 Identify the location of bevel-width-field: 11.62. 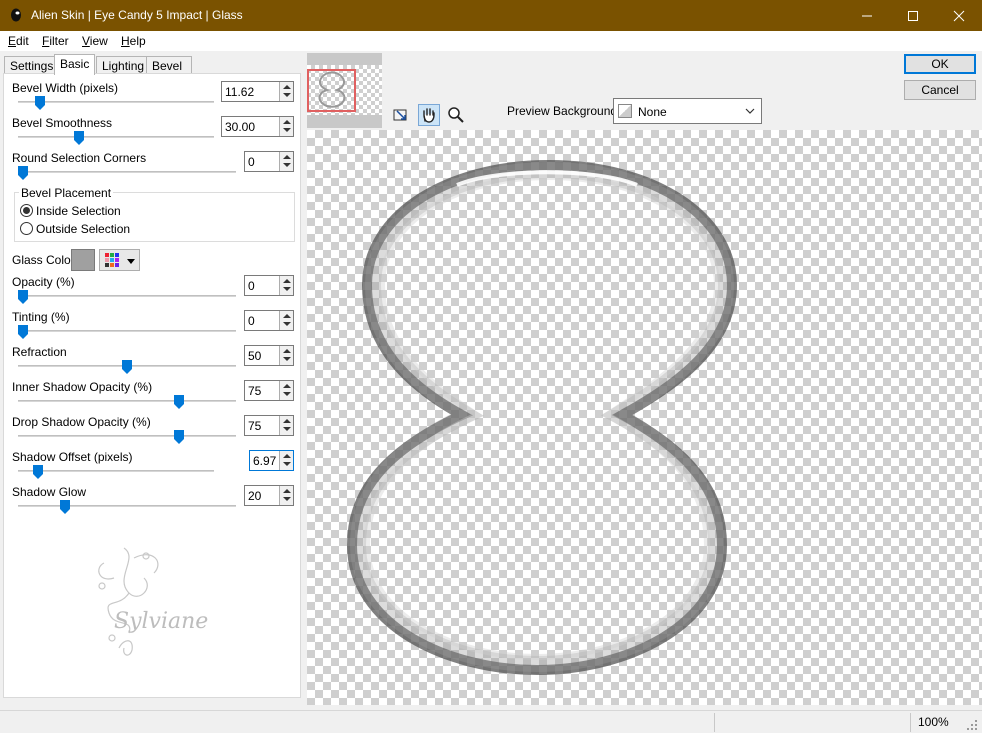
(257, 91).